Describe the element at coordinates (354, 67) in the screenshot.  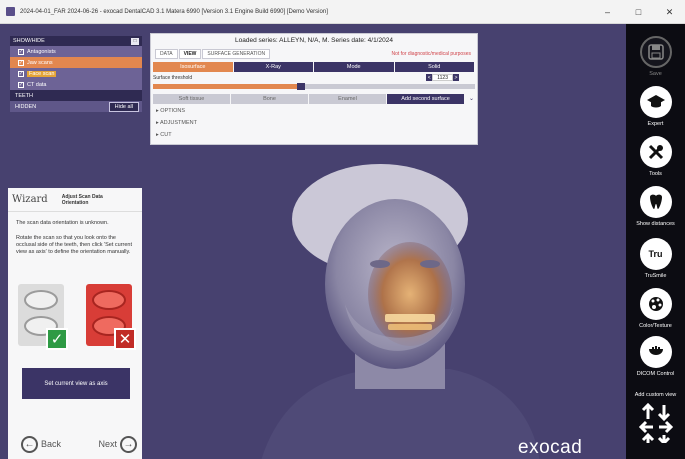
I see `render-mode-button: Mode` at that location.